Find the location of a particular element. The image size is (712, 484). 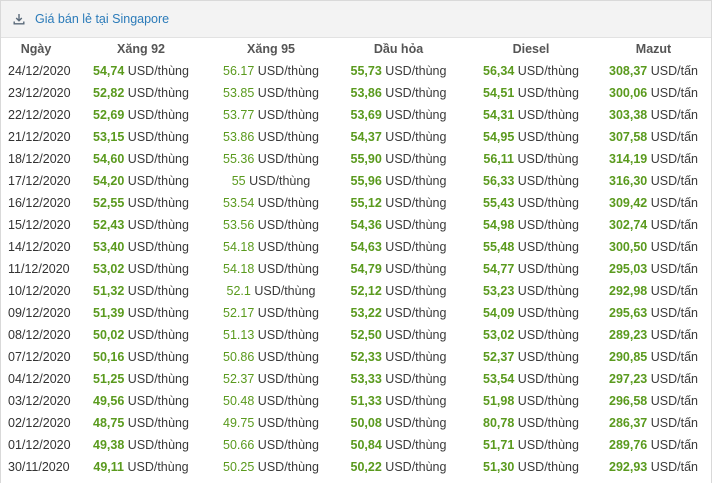

price-value: 289,76 is located at coordinates (628, 445).